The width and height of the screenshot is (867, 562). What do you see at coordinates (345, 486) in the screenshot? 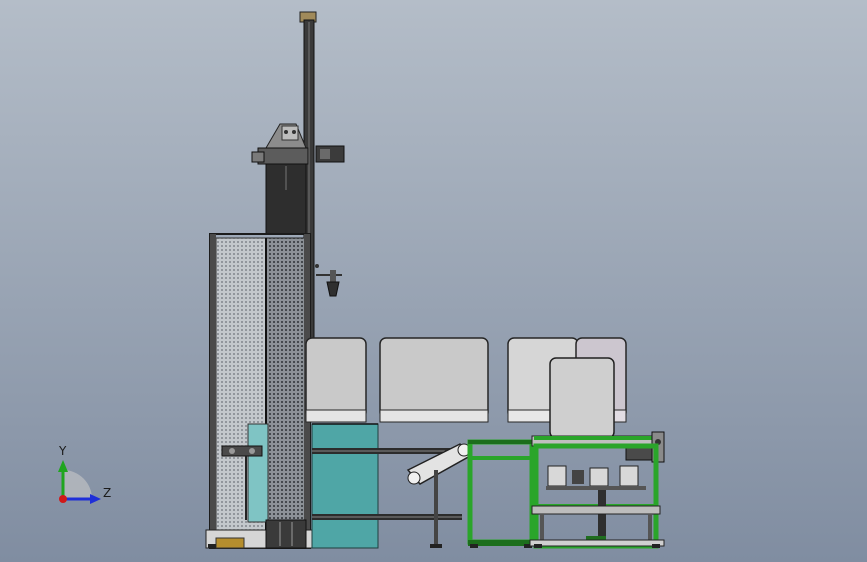
I see `teal-machine-body` at bounding box center [345, 486].